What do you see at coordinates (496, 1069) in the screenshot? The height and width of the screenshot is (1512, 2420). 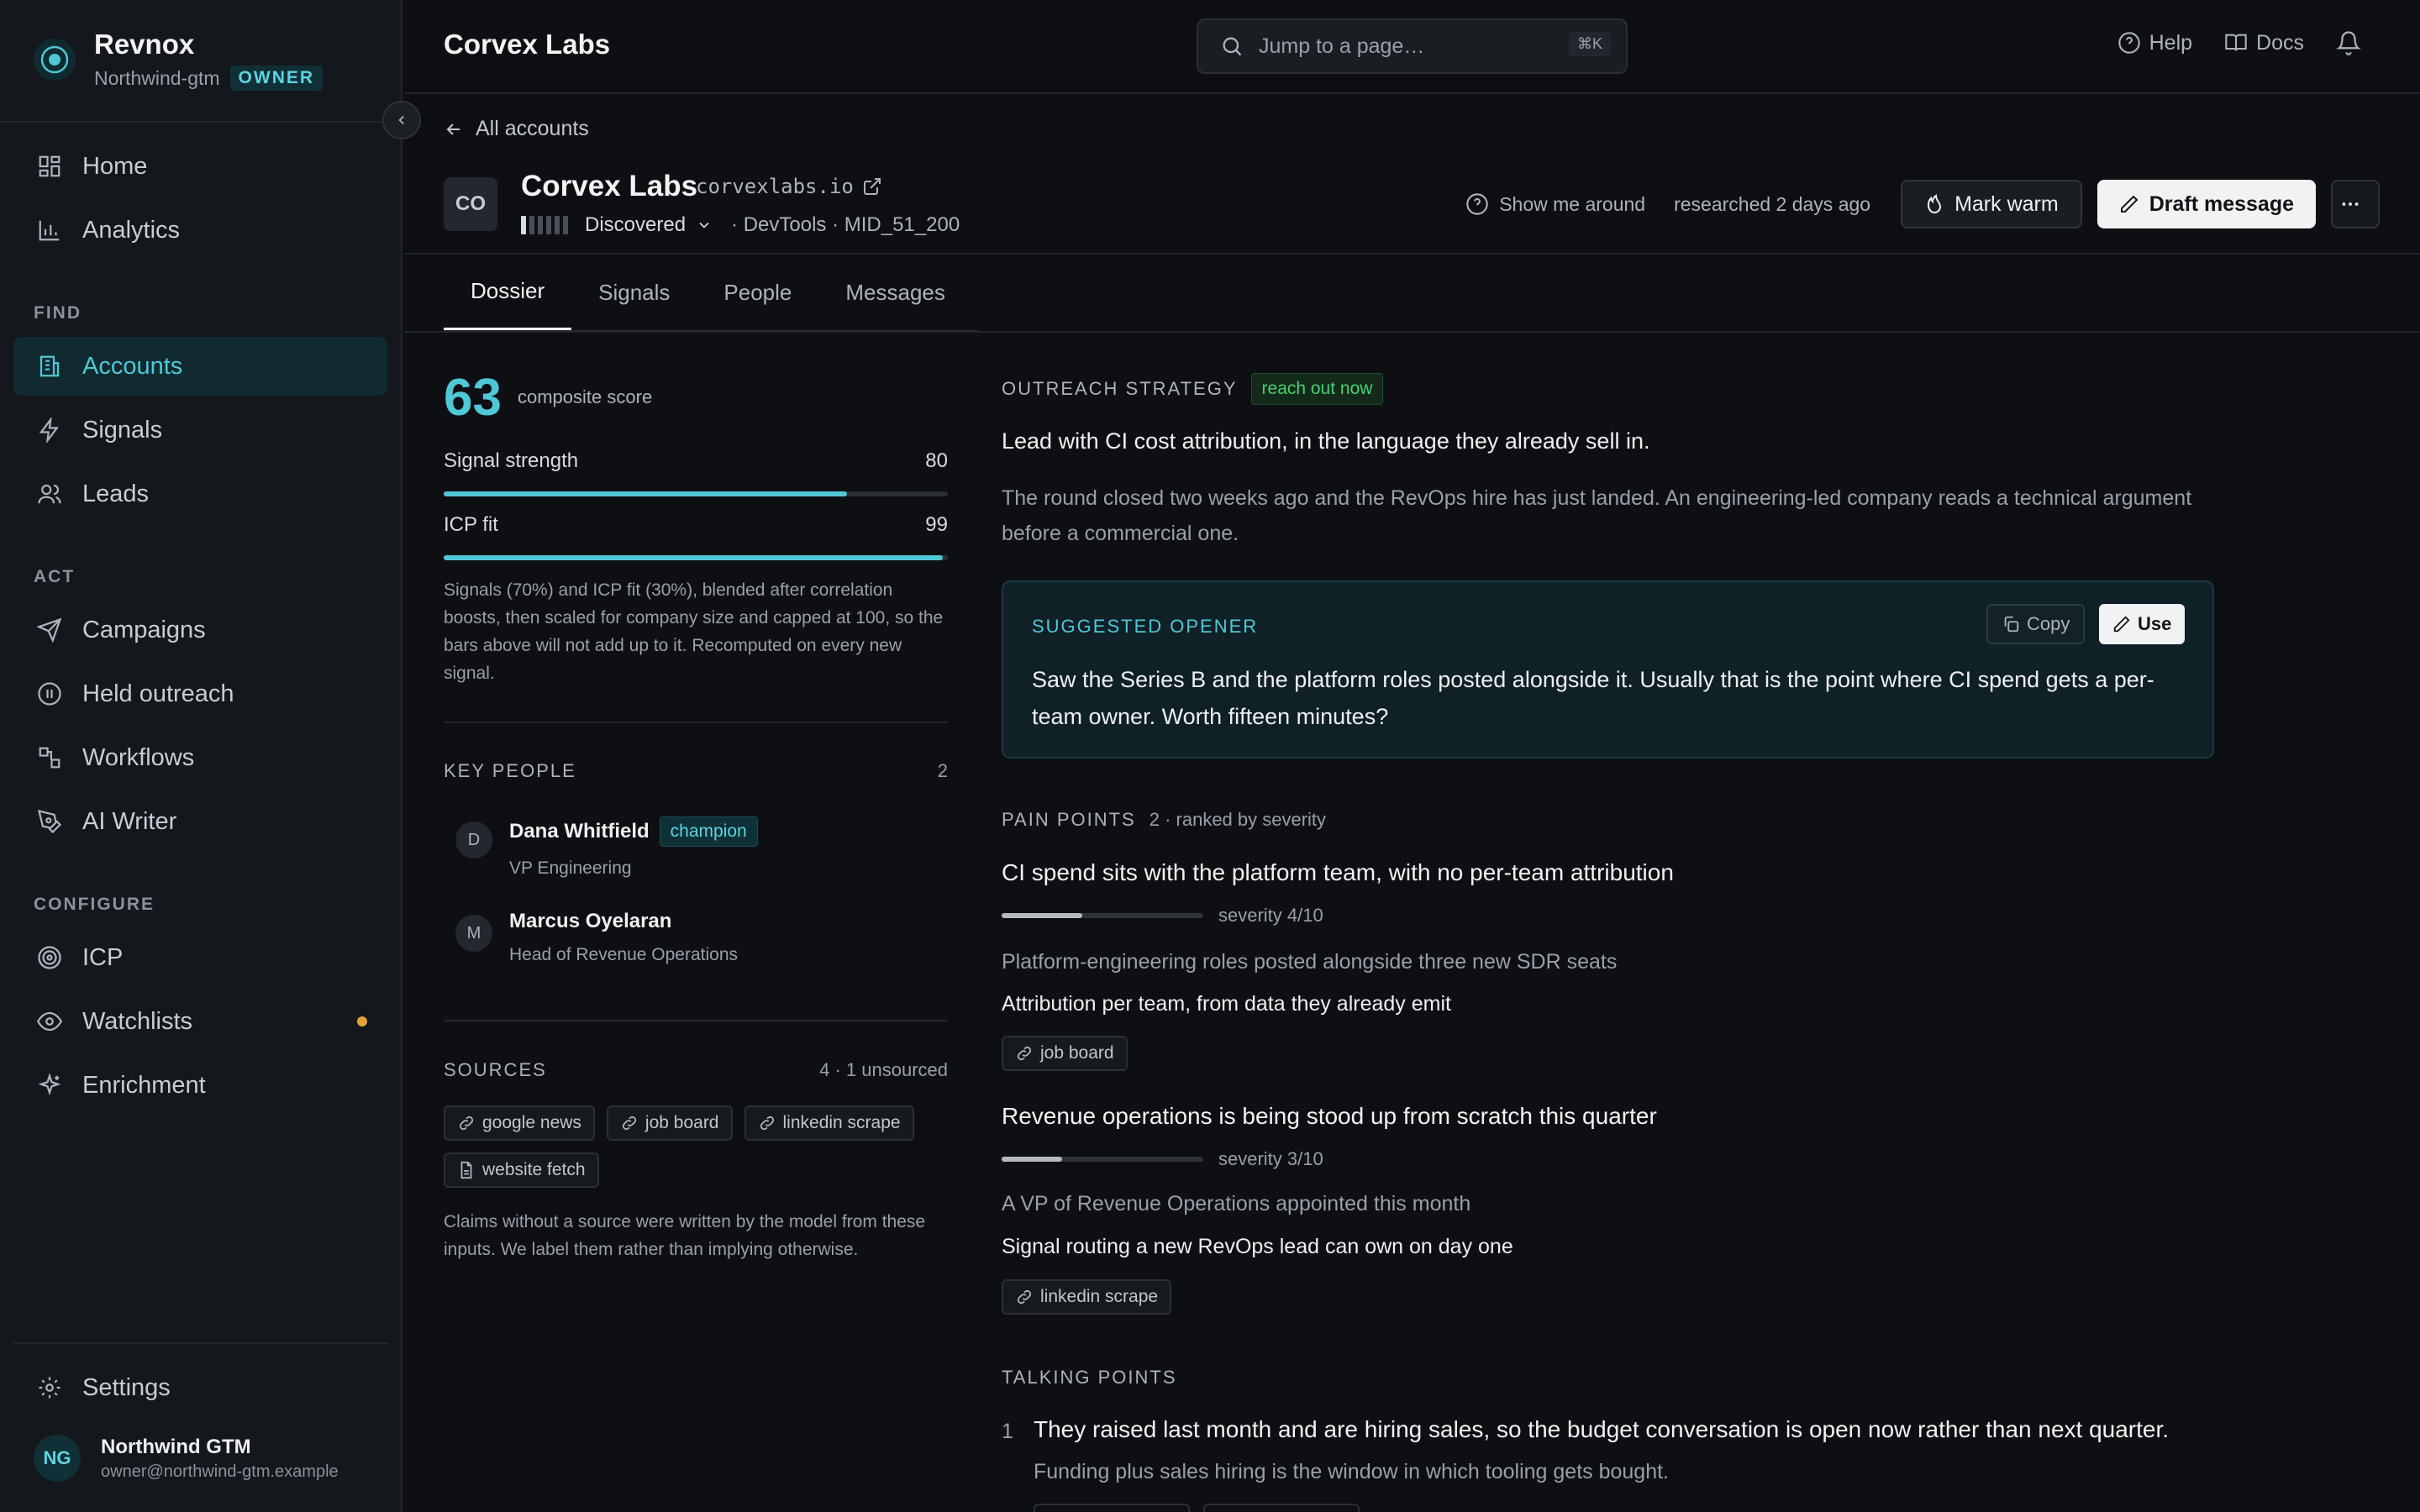 I see `sources-title: SOURCES` at bounding box center [496, 1069].